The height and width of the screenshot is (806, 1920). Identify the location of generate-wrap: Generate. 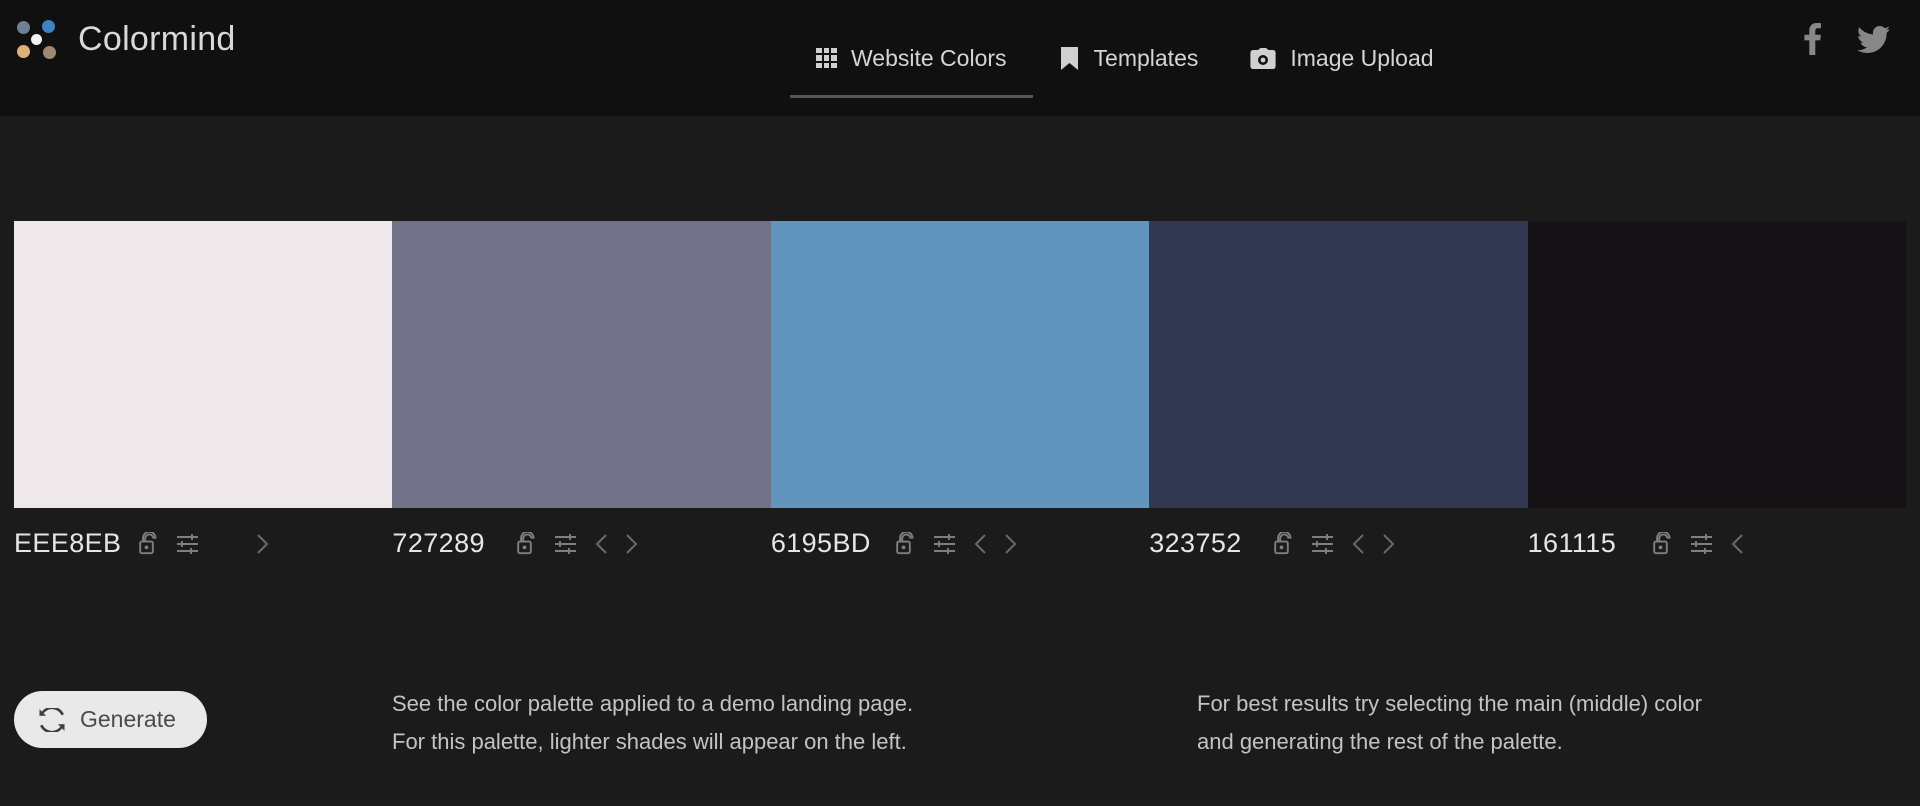
(196, 716).